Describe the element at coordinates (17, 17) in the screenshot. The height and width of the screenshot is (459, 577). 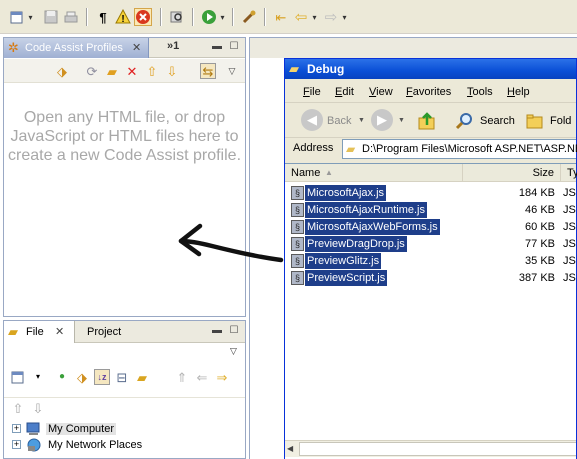
I see `new-icon` at that location.